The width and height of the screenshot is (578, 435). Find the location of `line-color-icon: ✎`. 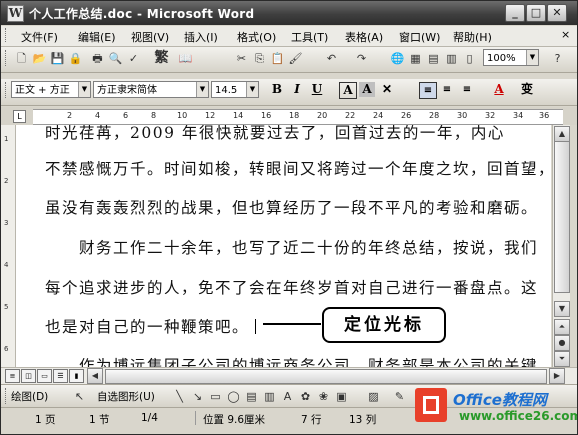

line-color-icon: ✎ is located at coordinates (399, 396).